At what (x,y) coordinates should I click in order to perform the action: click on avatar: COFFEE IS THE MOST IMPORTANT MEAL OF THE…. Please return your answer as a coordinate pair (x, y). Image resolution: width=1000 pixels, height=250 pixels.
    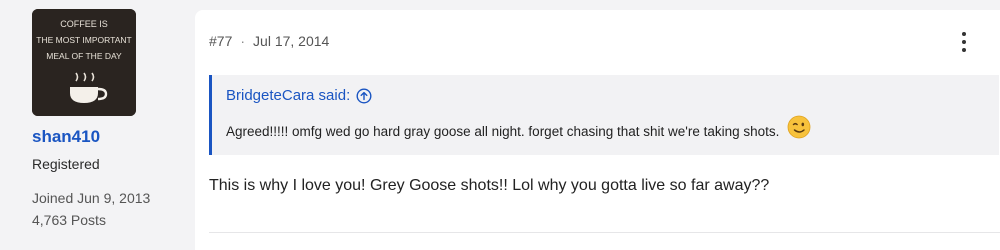
    Looking at the image, I should click on (84, 62).